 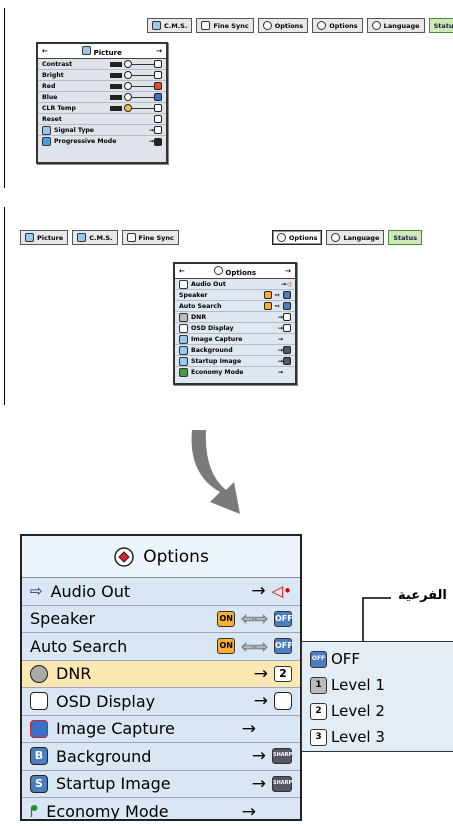 I want to click on row-speaker: Speaker ON ⇦⇨ OFF, so click(x=161, y=619).